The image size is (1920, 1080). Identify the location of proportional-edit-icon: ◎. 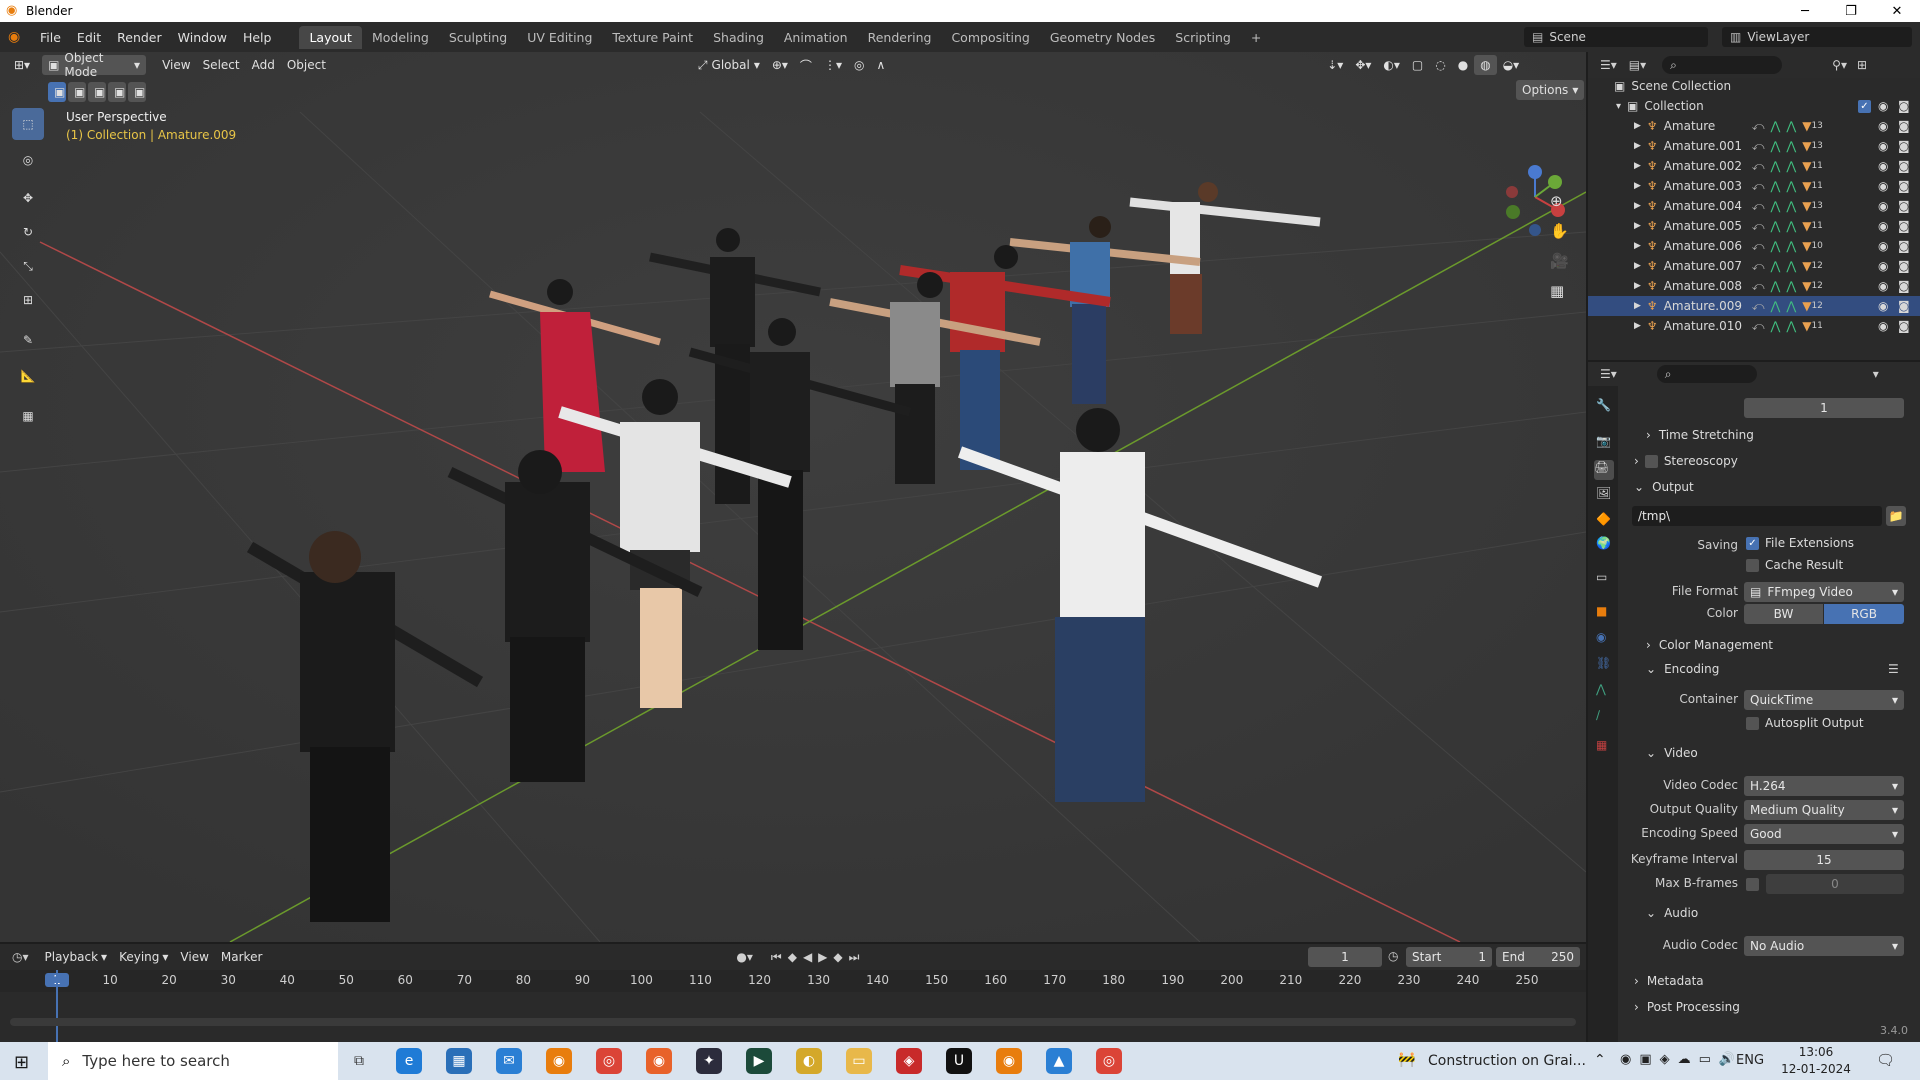
(859, 65).